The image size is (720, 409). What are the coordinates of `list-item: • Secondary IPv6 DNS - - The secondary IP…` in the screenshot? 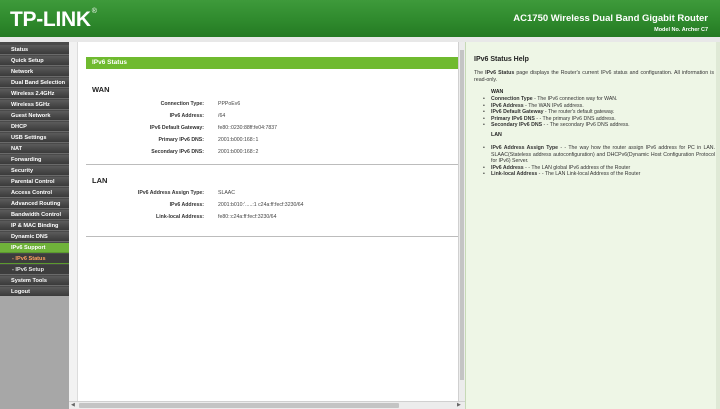 It's located at (599, 125).